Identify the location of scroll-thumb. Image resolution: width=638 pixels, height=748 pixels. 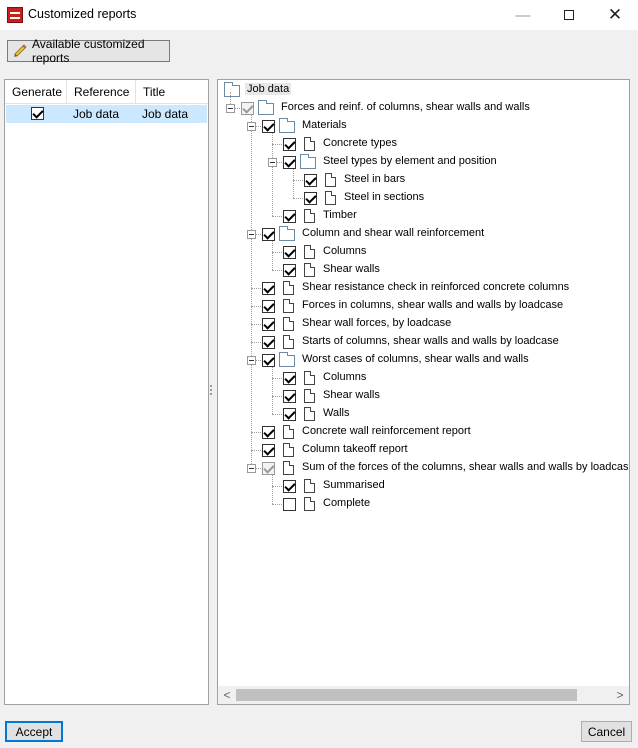
(406, 695).